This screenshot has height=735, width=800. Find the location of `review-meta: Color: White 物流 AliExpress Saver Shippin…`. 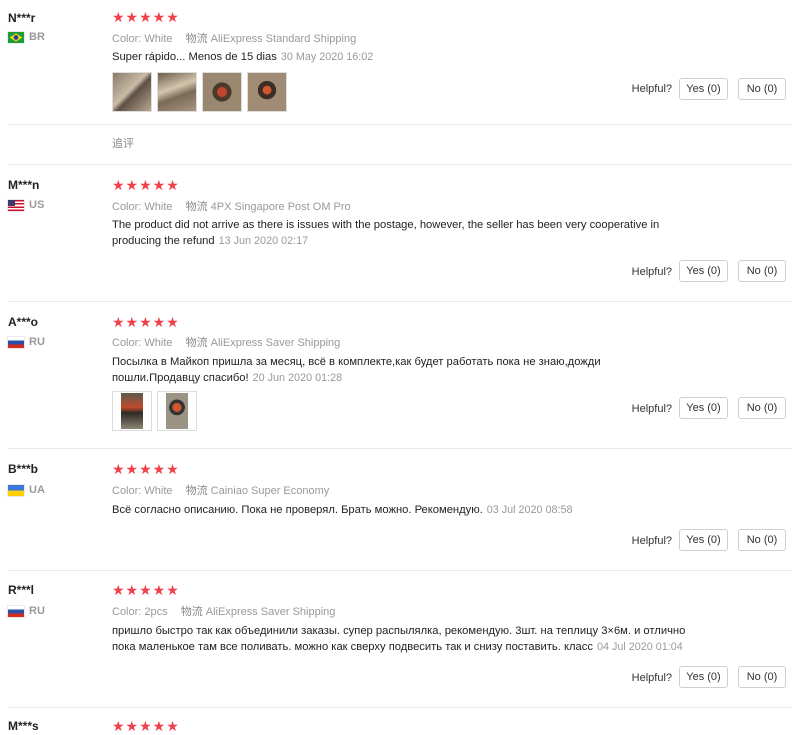

review-meta: Color: White 物流 AliExpress Saver Shippin… is located at coordinates (226, 342).